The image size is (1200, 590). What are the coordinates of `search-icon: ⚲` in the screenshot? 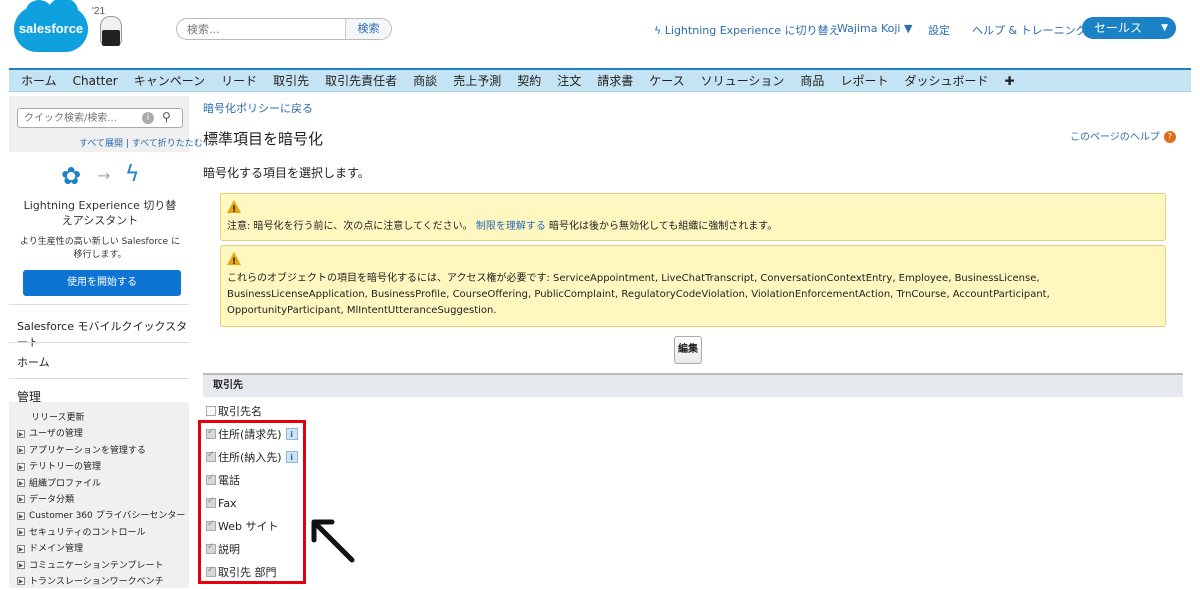 It's located at (166, 117).